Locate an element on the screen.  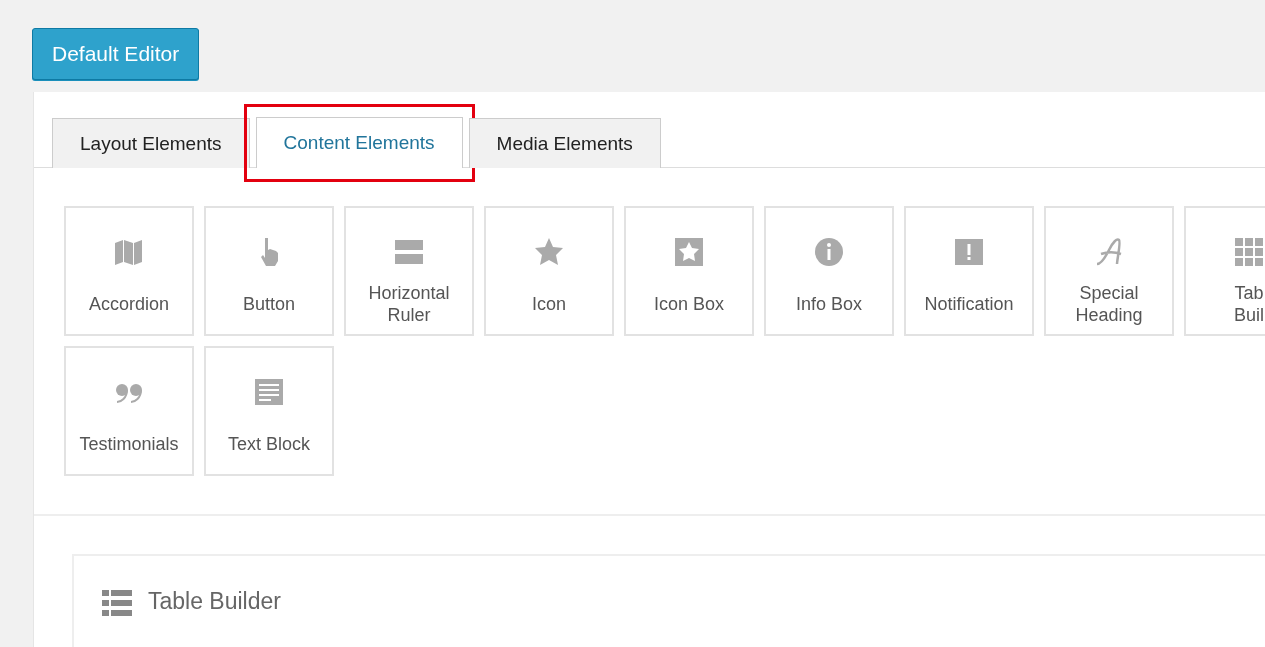
text-lines-icon is located at coordinates (269, 392).